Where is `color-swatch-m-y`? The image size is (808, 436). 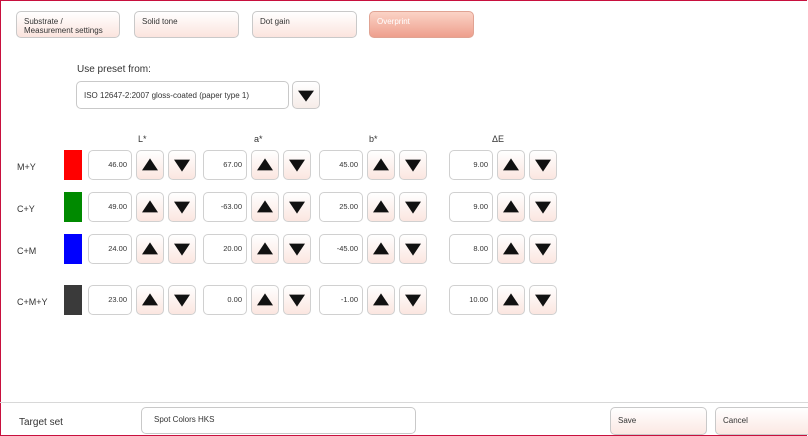 color-swatch-m-y is located at coordinates (73, 165).